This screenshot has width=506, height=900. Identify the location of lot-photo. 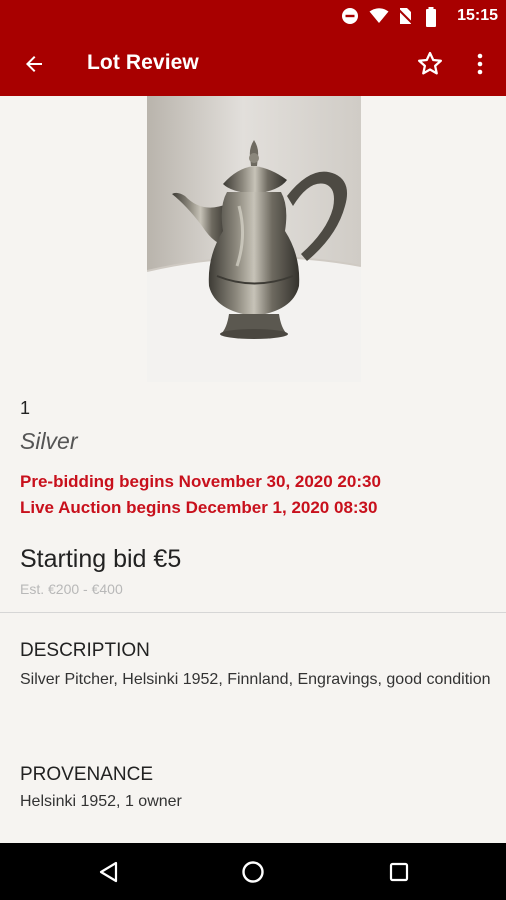
(254, 239).